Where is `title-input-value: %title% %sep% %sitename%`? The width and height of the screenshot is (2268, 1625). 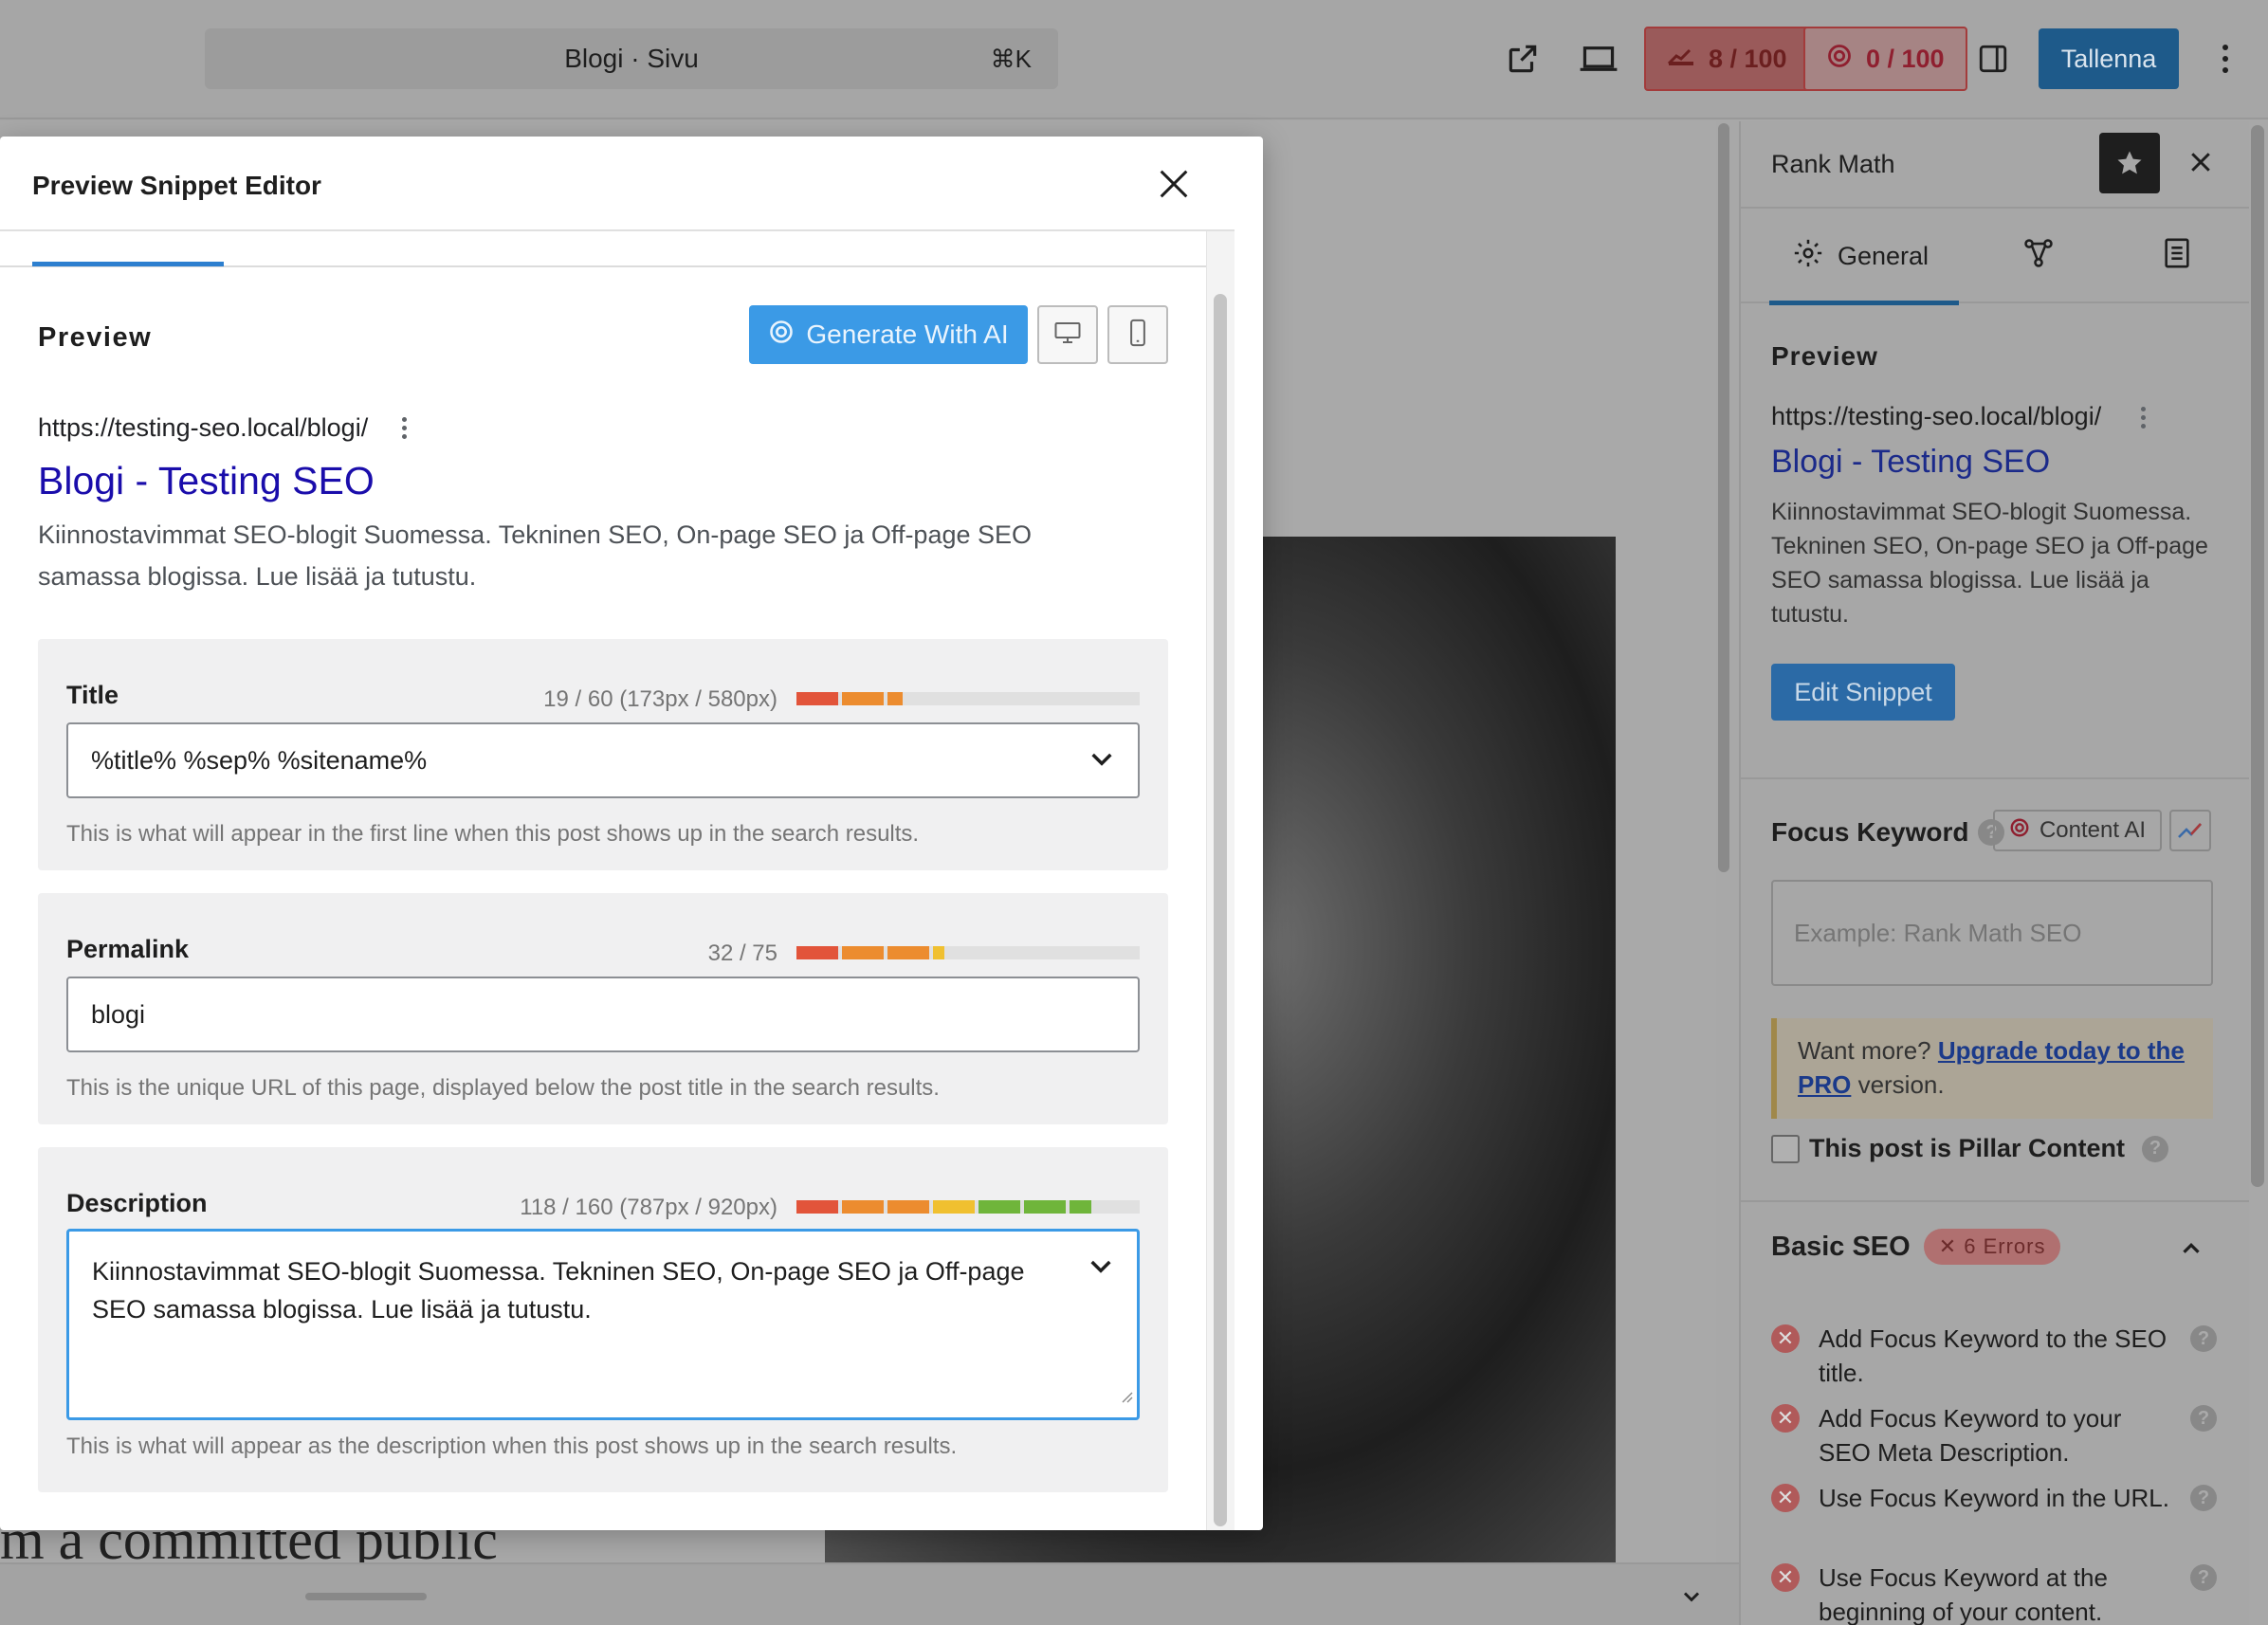 title-input-value: %title% %sep% %sitename% is located at coordinates (259, 760).